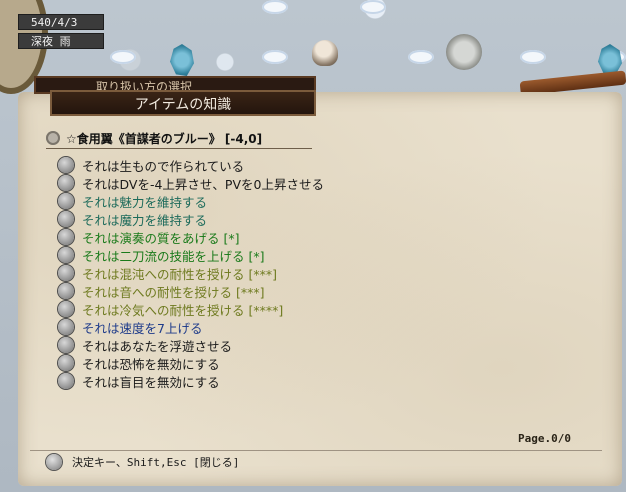 The height and width of the screenshot is (492, 626). I want to click on list-item: それは音への耐性を授ける [***], so click(328, 291).